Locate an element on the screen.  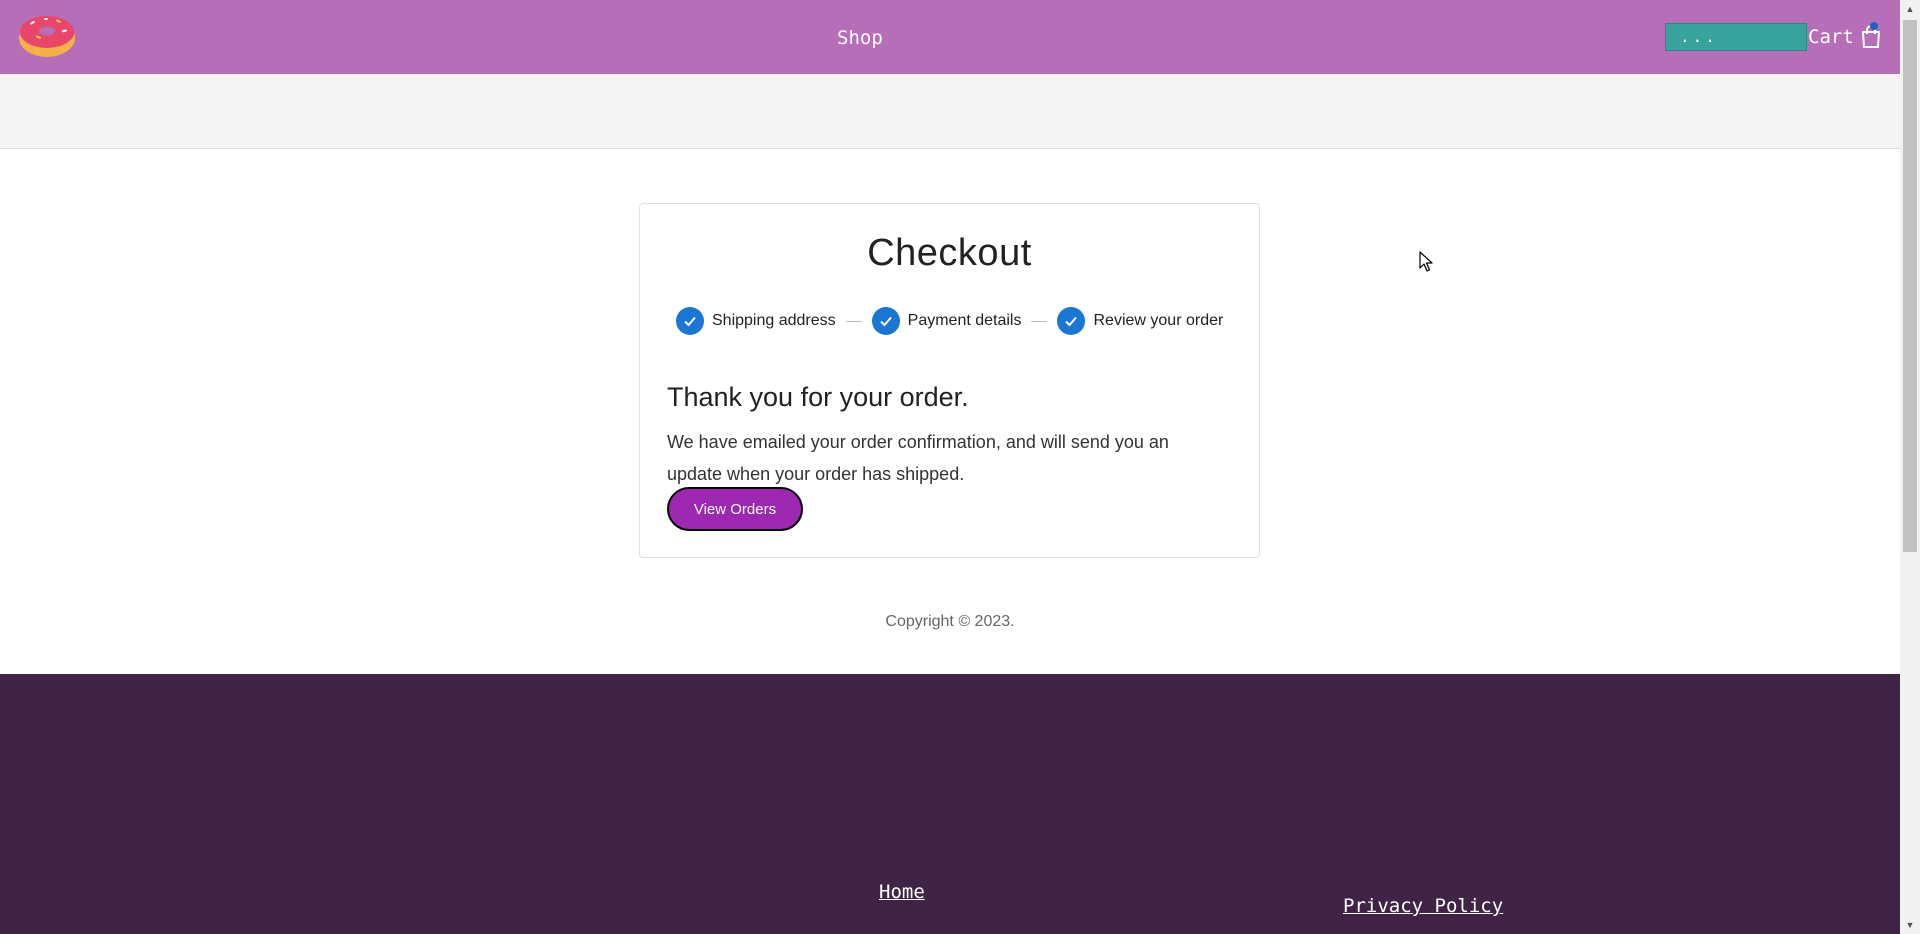
mouse-pointer-icon is located at coordinates (1426, 261).